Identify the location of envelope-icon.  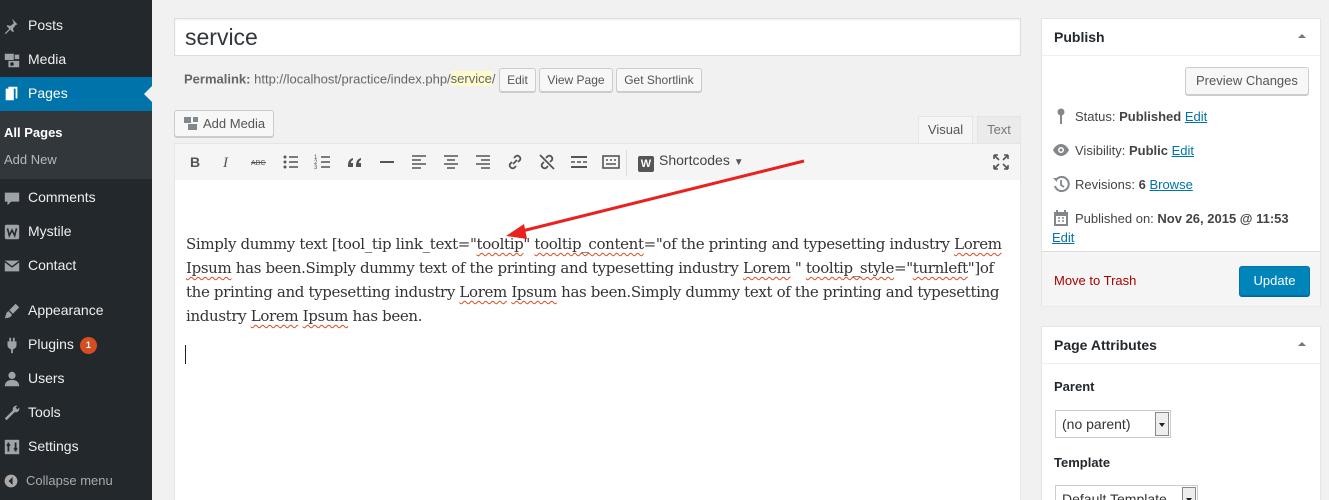
(12, 266).